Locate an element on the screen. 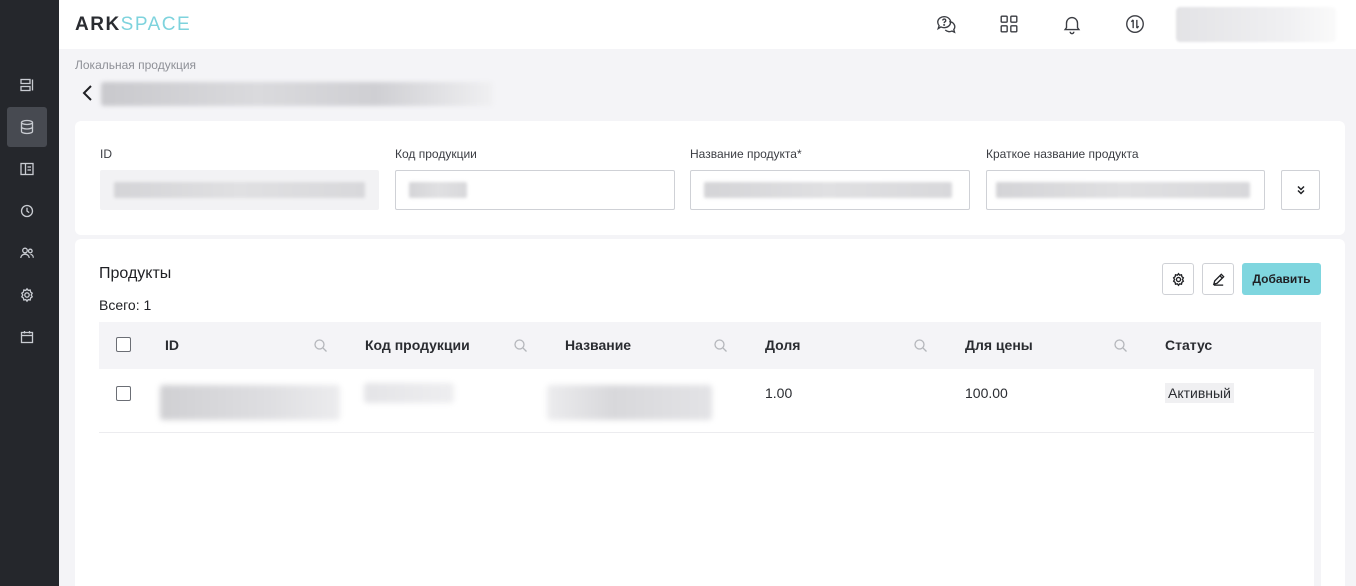  user-menu is located at coordinates (1256, 24).